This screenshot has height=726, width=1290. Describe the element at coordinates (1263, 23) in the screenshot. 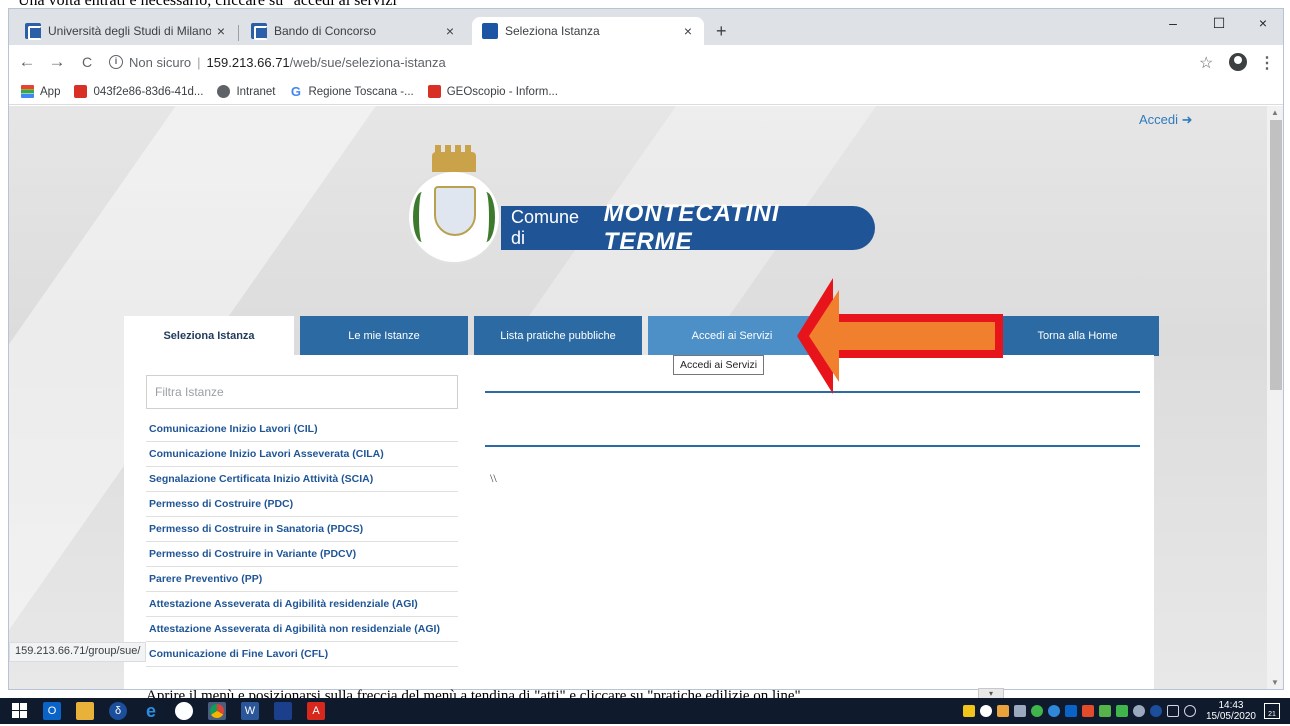

I see `close-window-button: ×` at that location.